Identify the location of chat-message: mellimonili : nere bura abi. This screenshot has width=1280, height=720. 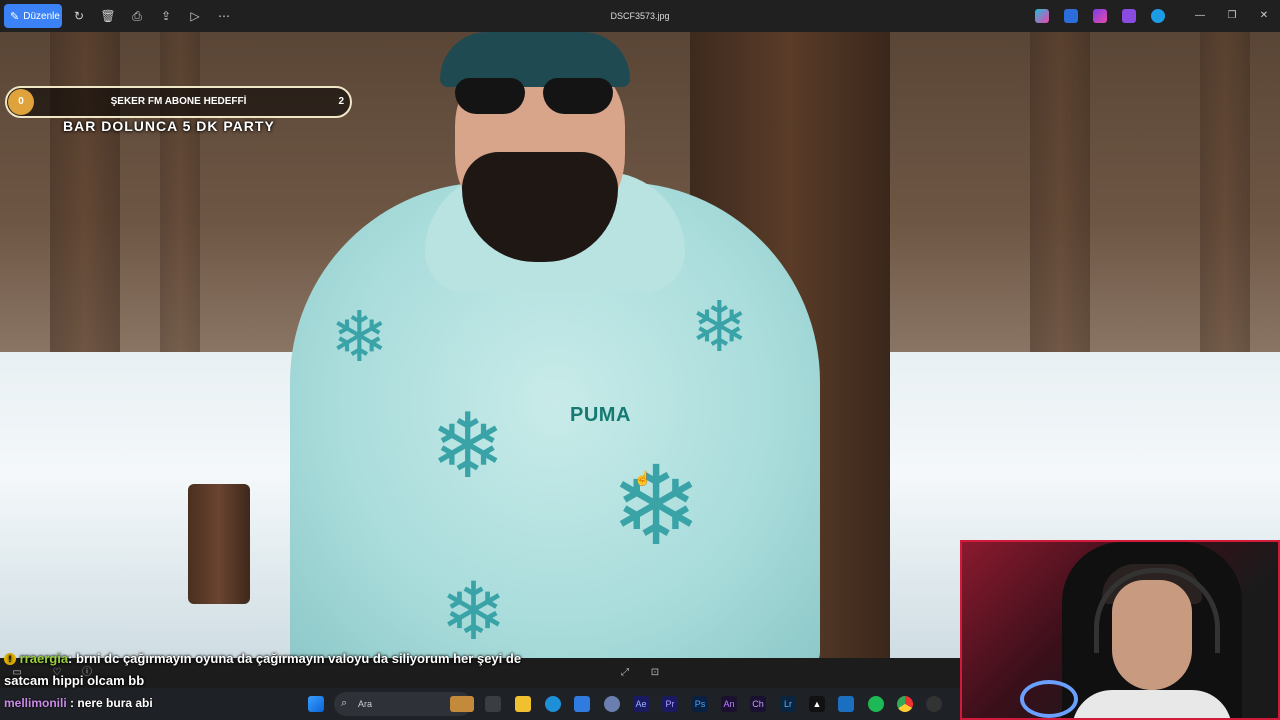
(78, 703).